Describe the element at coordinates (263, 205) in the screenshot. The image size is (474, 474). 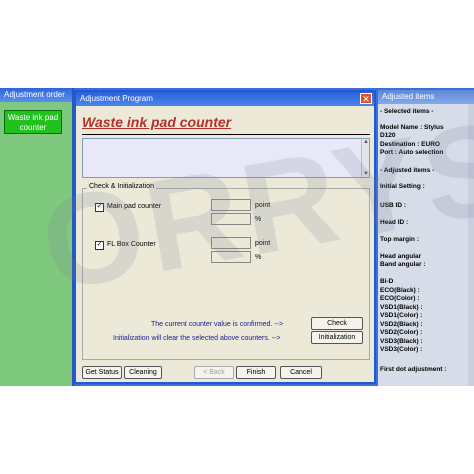
I see `main-pad-point-unit: point` at that location.